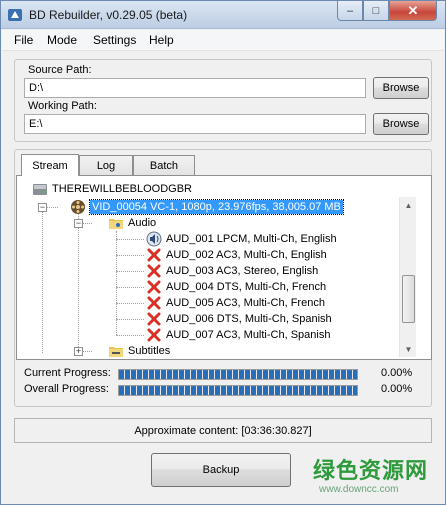 Image resolution: width=446 pixels, height=505 pixels. I want to click on maximize-button: □, so click(376, 11).